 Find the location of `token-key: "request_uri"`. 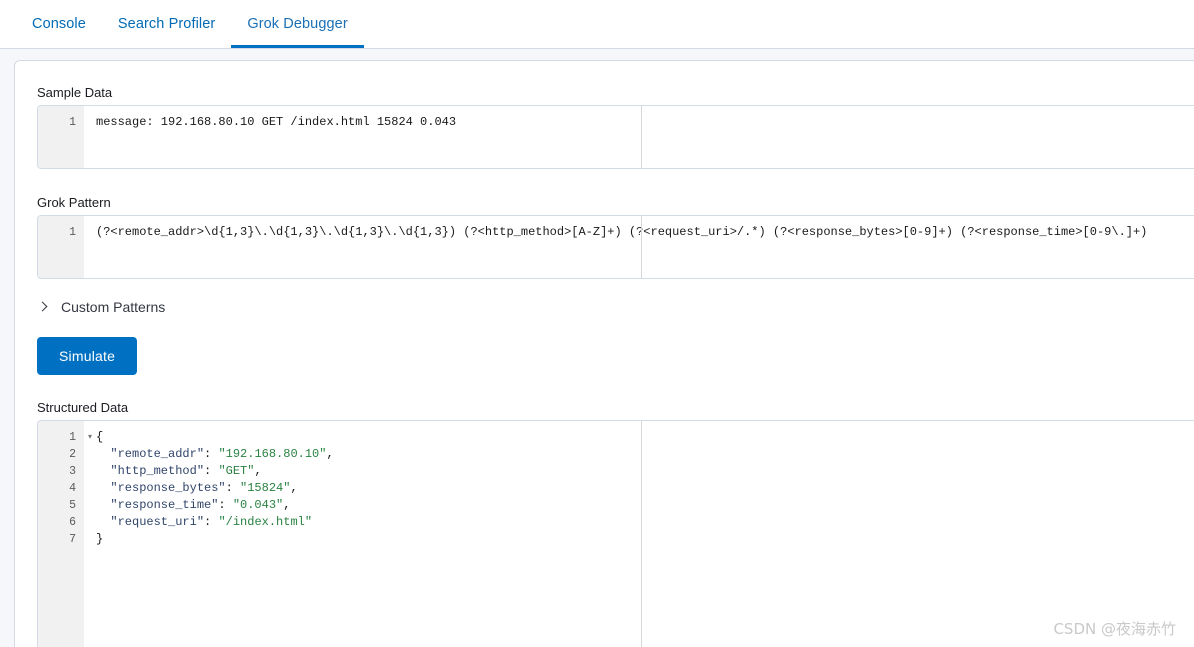

token-key: "request_uri" is located at coordinates (150, 522).